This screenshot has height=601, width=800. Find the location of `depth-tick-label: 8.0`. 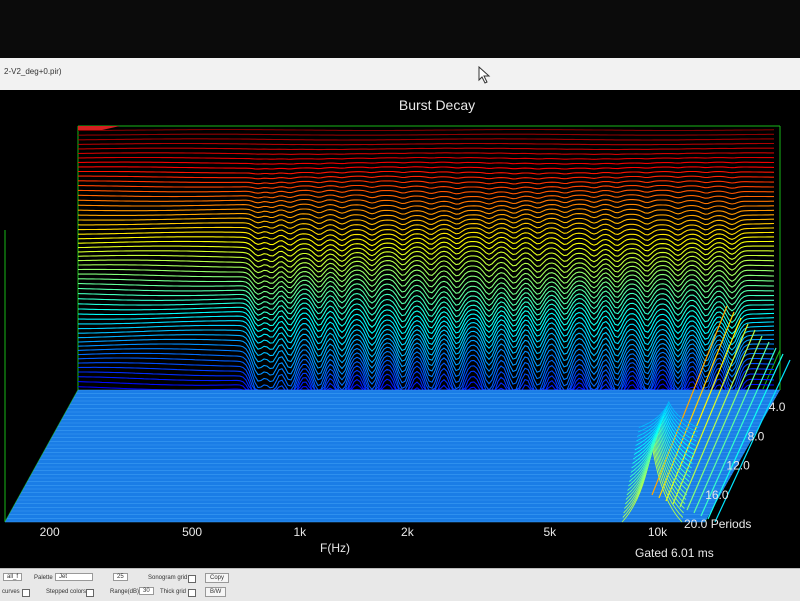

depth-tick-label: 8.0 is located at coordinates (756, 436).